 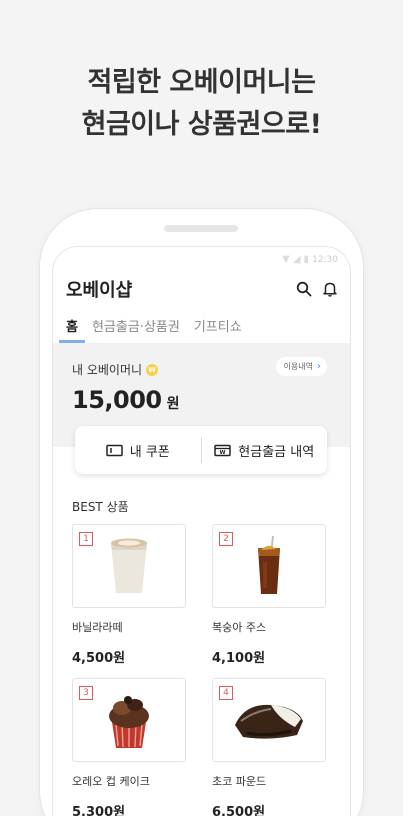 What do you see at coordinates (223, 453) in the screenshot?
I see `svg-text: W` at bounding box center [223, 453].